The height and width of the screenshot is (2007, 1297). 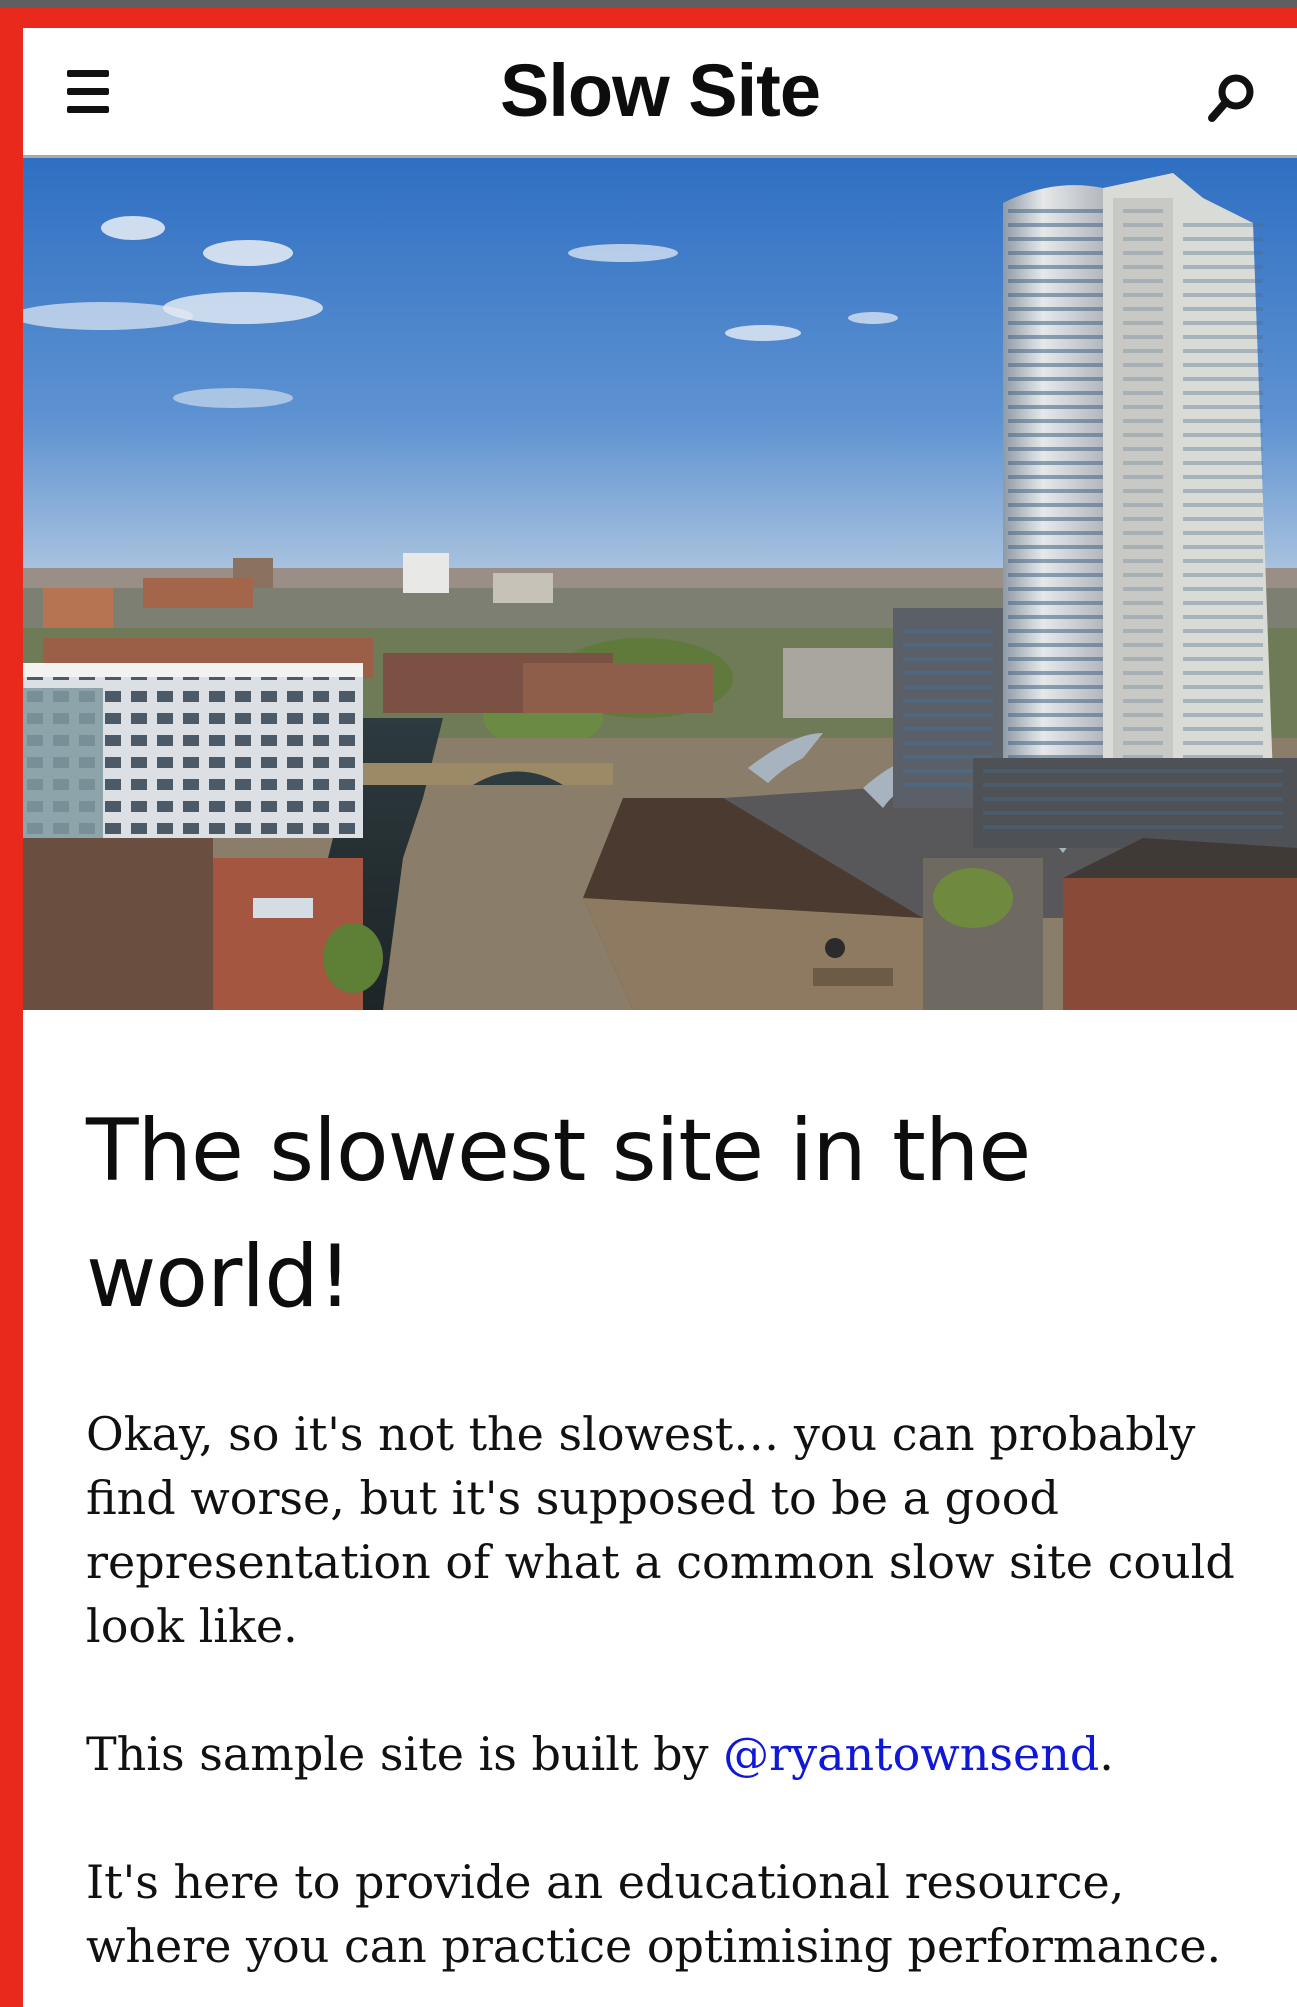 What do you see at coordinates (558, 1214) in the screenshot?
I see `article-headline: The slowest site in the world!` at bounding box center [558, 1214].